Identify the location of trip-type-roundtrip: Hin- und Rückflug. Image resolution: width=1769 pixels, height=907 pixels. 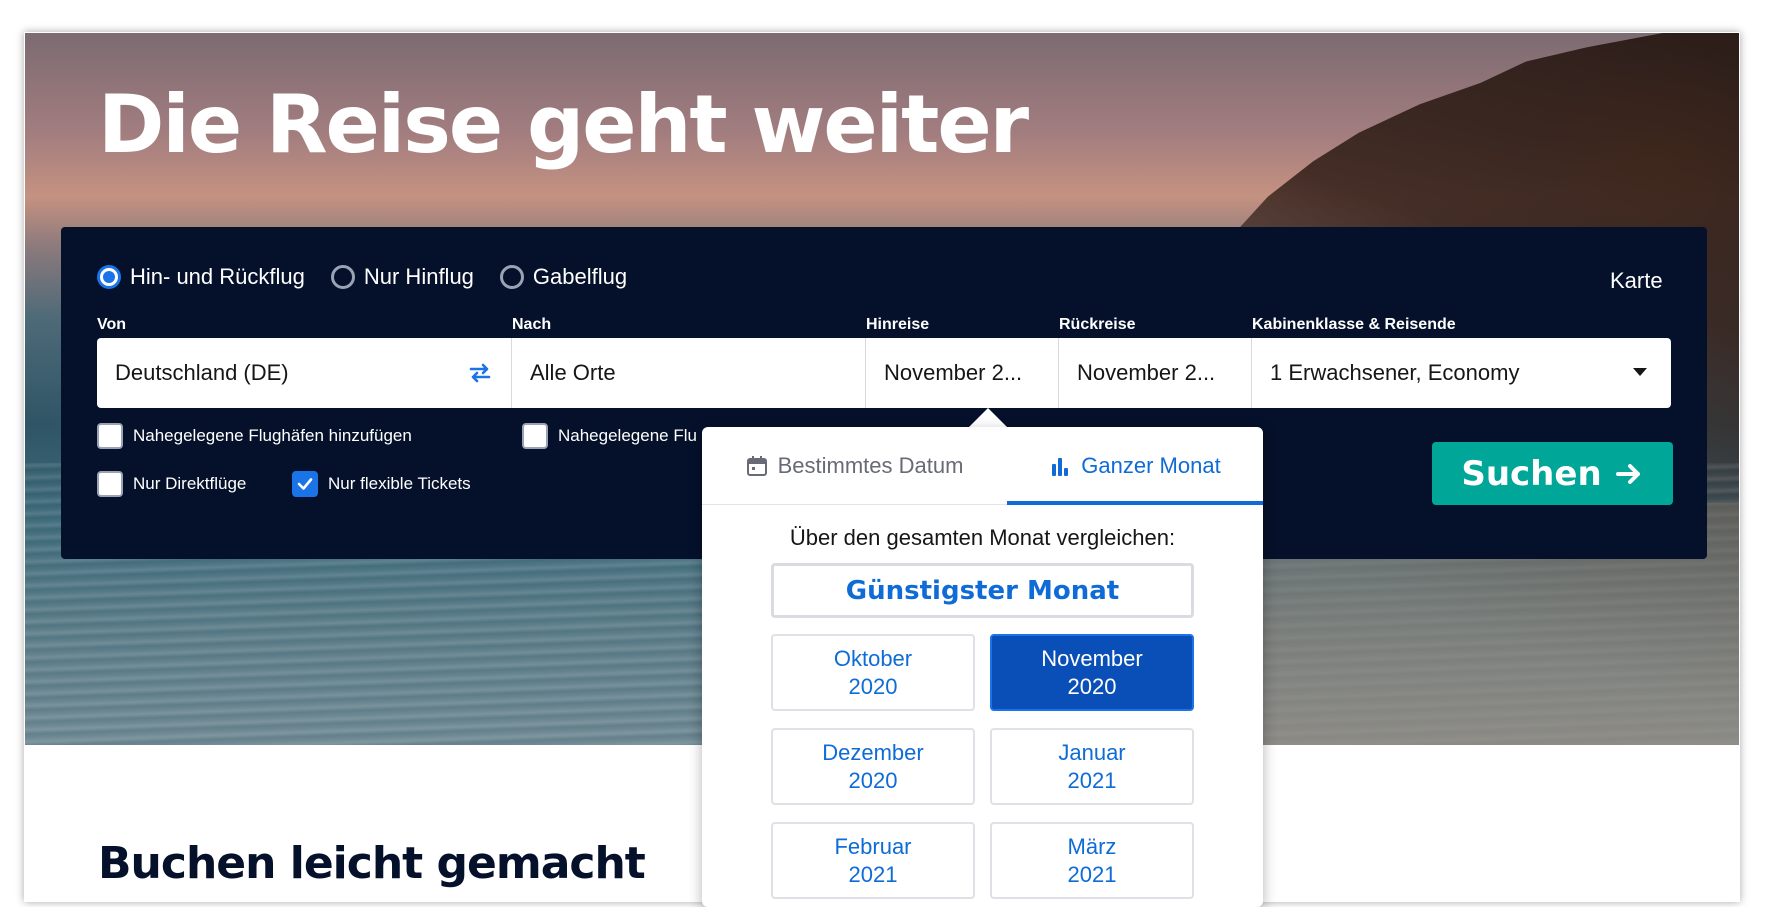
(201, 277).